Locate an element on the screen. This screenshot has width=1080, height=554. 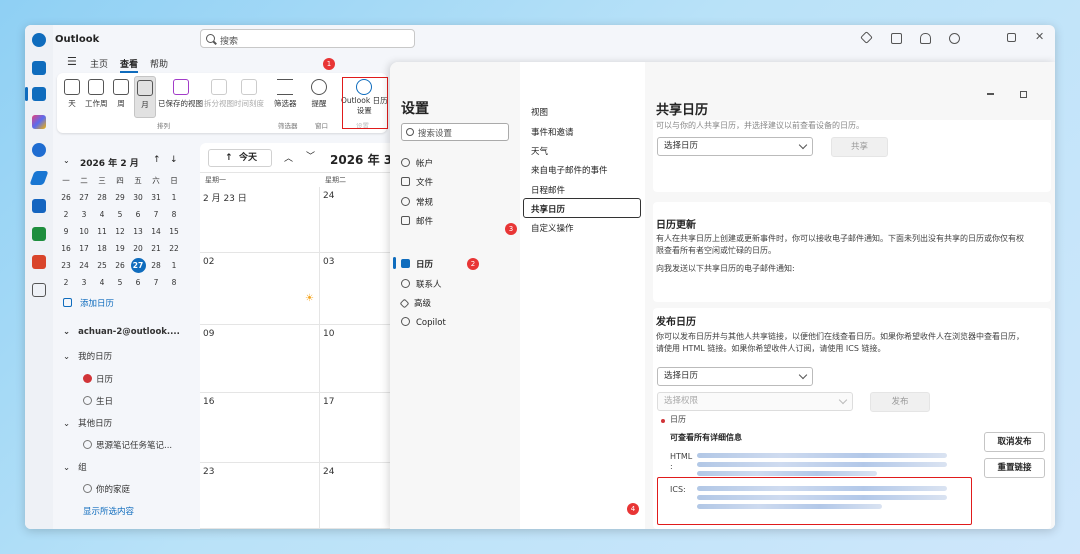
tab-help: 帮助 is located at coordinates (159, 63).